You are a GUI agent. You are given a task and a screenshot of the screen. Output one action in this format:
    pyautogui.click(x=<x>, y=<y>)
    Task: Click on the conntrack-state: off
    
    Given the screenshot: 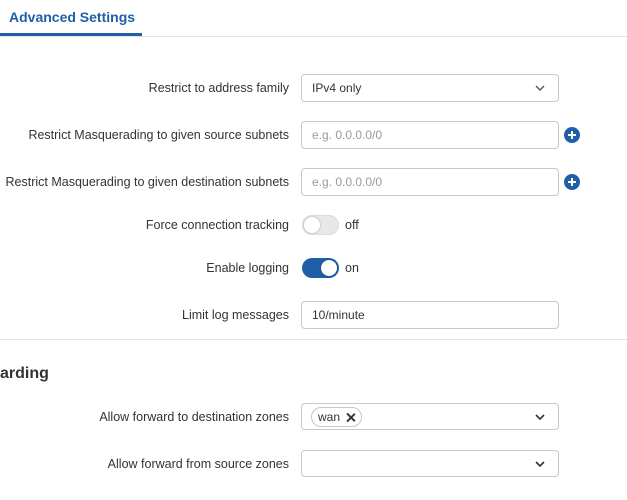 What is the action you would take?
    pyautogui.click(x=352, y=225)
    